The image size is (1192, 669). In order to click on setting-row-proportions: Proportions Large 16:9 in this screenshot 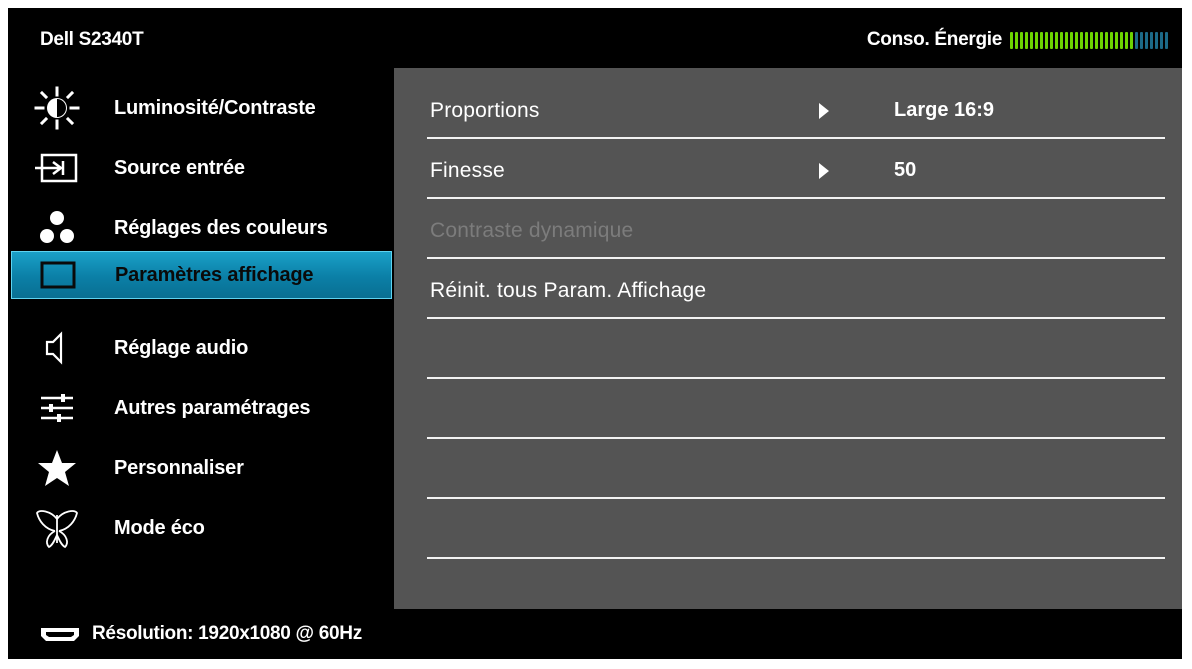, I will do `click(796, 109)`.